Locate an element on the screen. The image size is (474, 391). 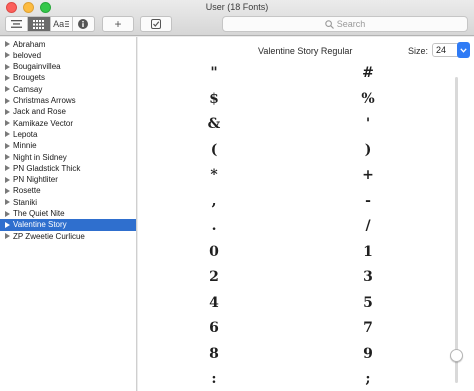
sample-lines-icon is located at coordinates (67, 24).